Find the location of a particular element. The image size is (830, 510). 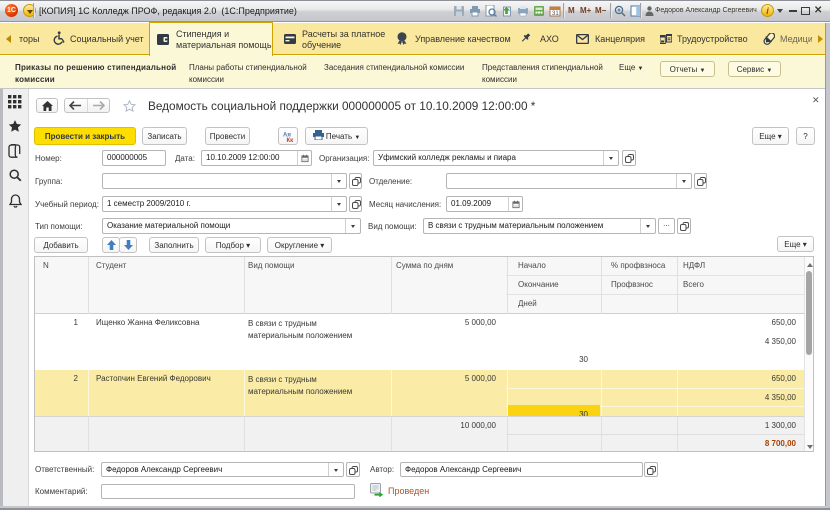

svg-text: 31 is located at coordinates (555, 14).